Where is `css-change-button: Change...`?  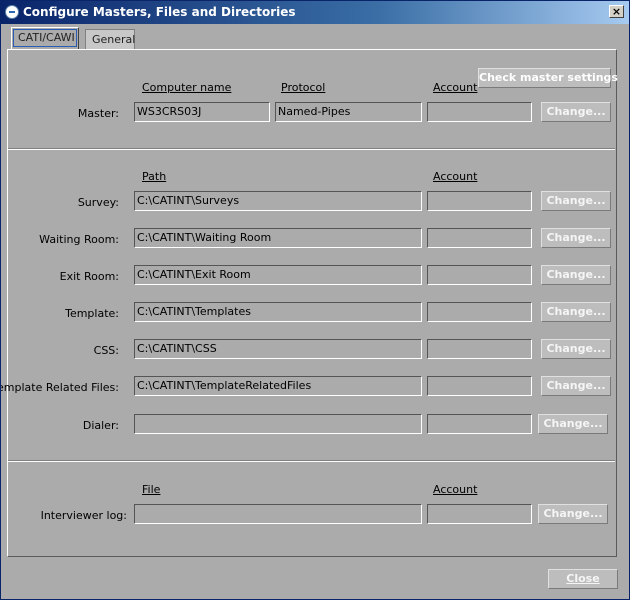 css-change-button: Change... is located at coordinates (576, 349).